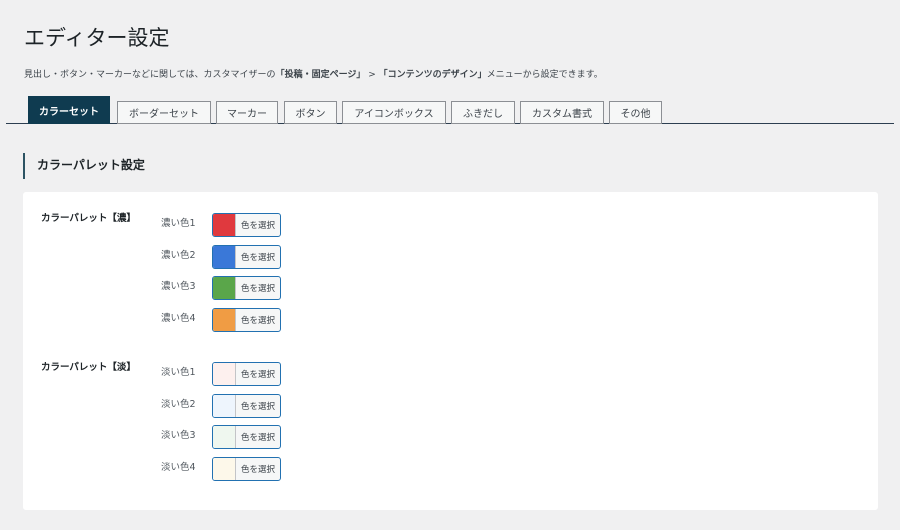 The image size is (900, 530). I want to click on tab-custom-format: カスタム書式, so click(562, 112).